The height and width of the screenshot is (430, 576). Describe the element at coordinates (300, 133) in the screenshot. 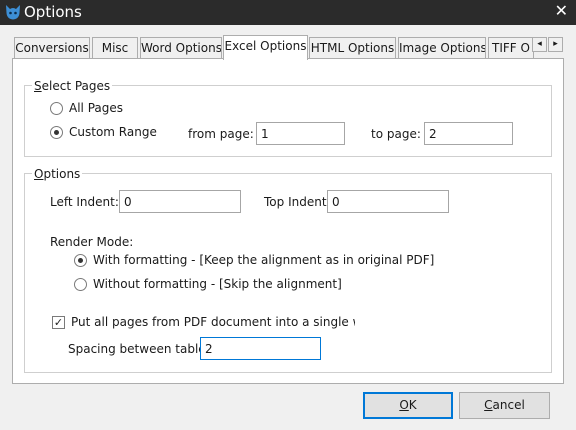

I see `from-page-input` at that location.